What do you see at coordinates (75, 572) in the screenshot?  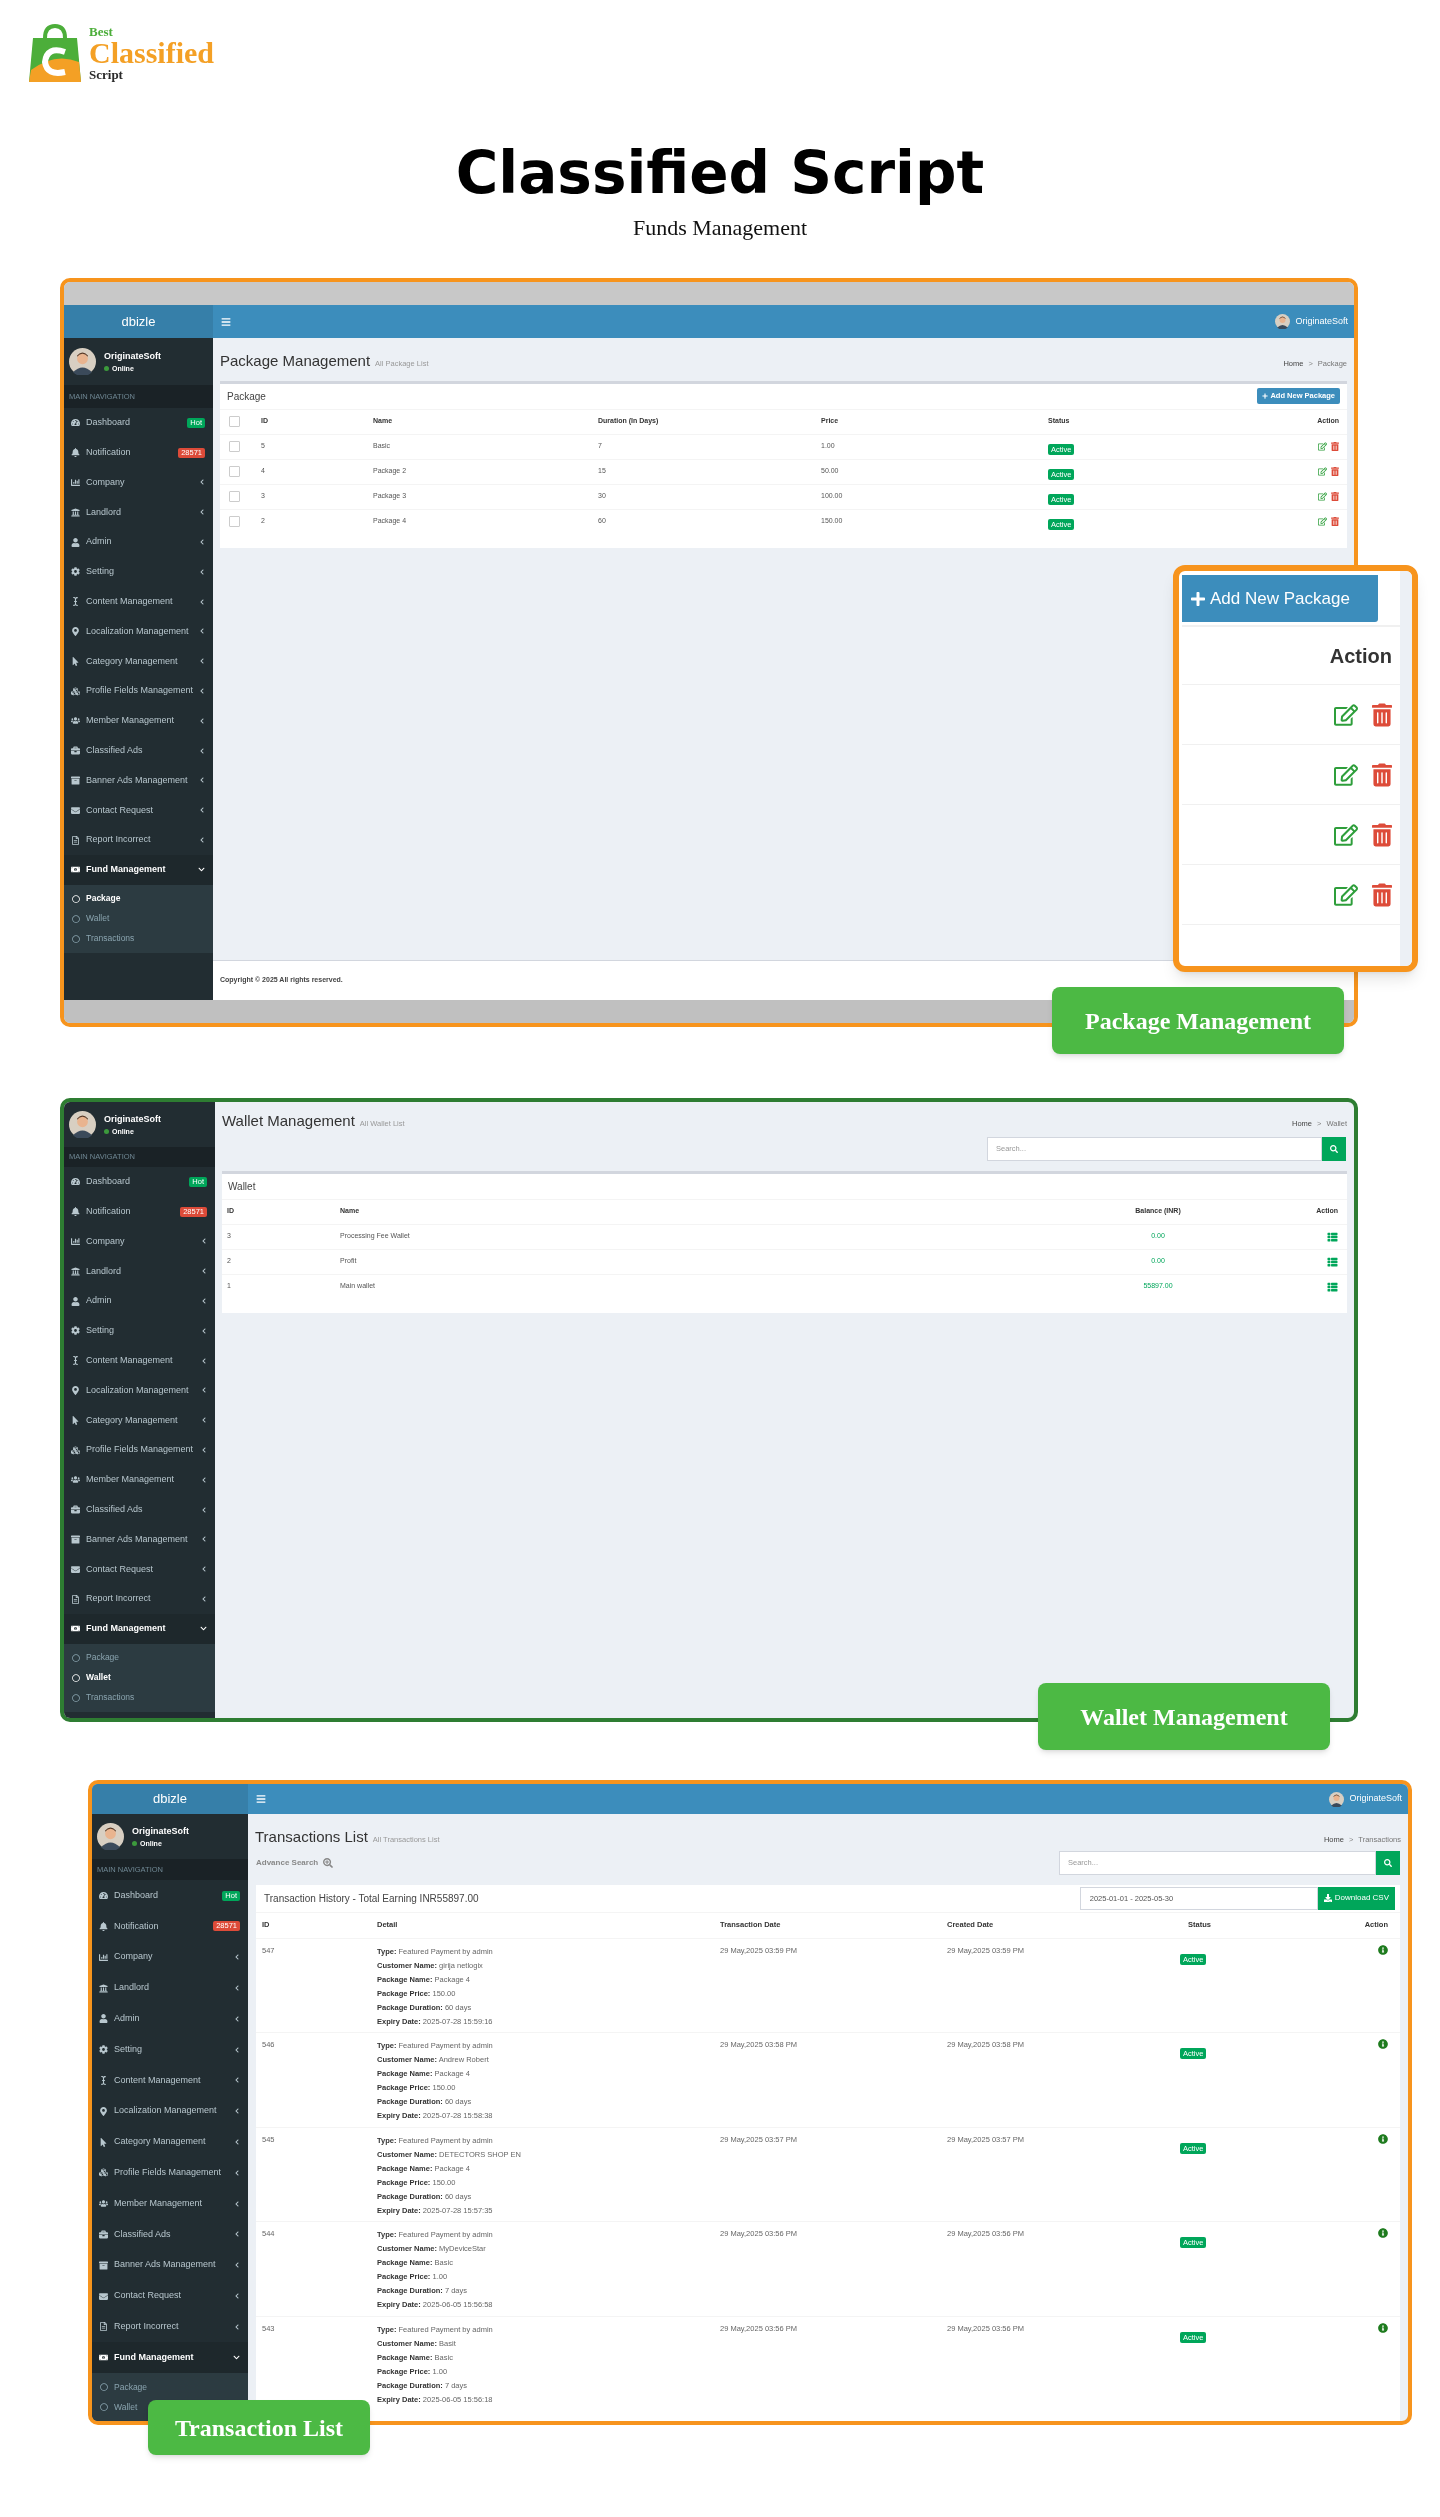 I see `gear-icon` at bounding box center [75, 572].